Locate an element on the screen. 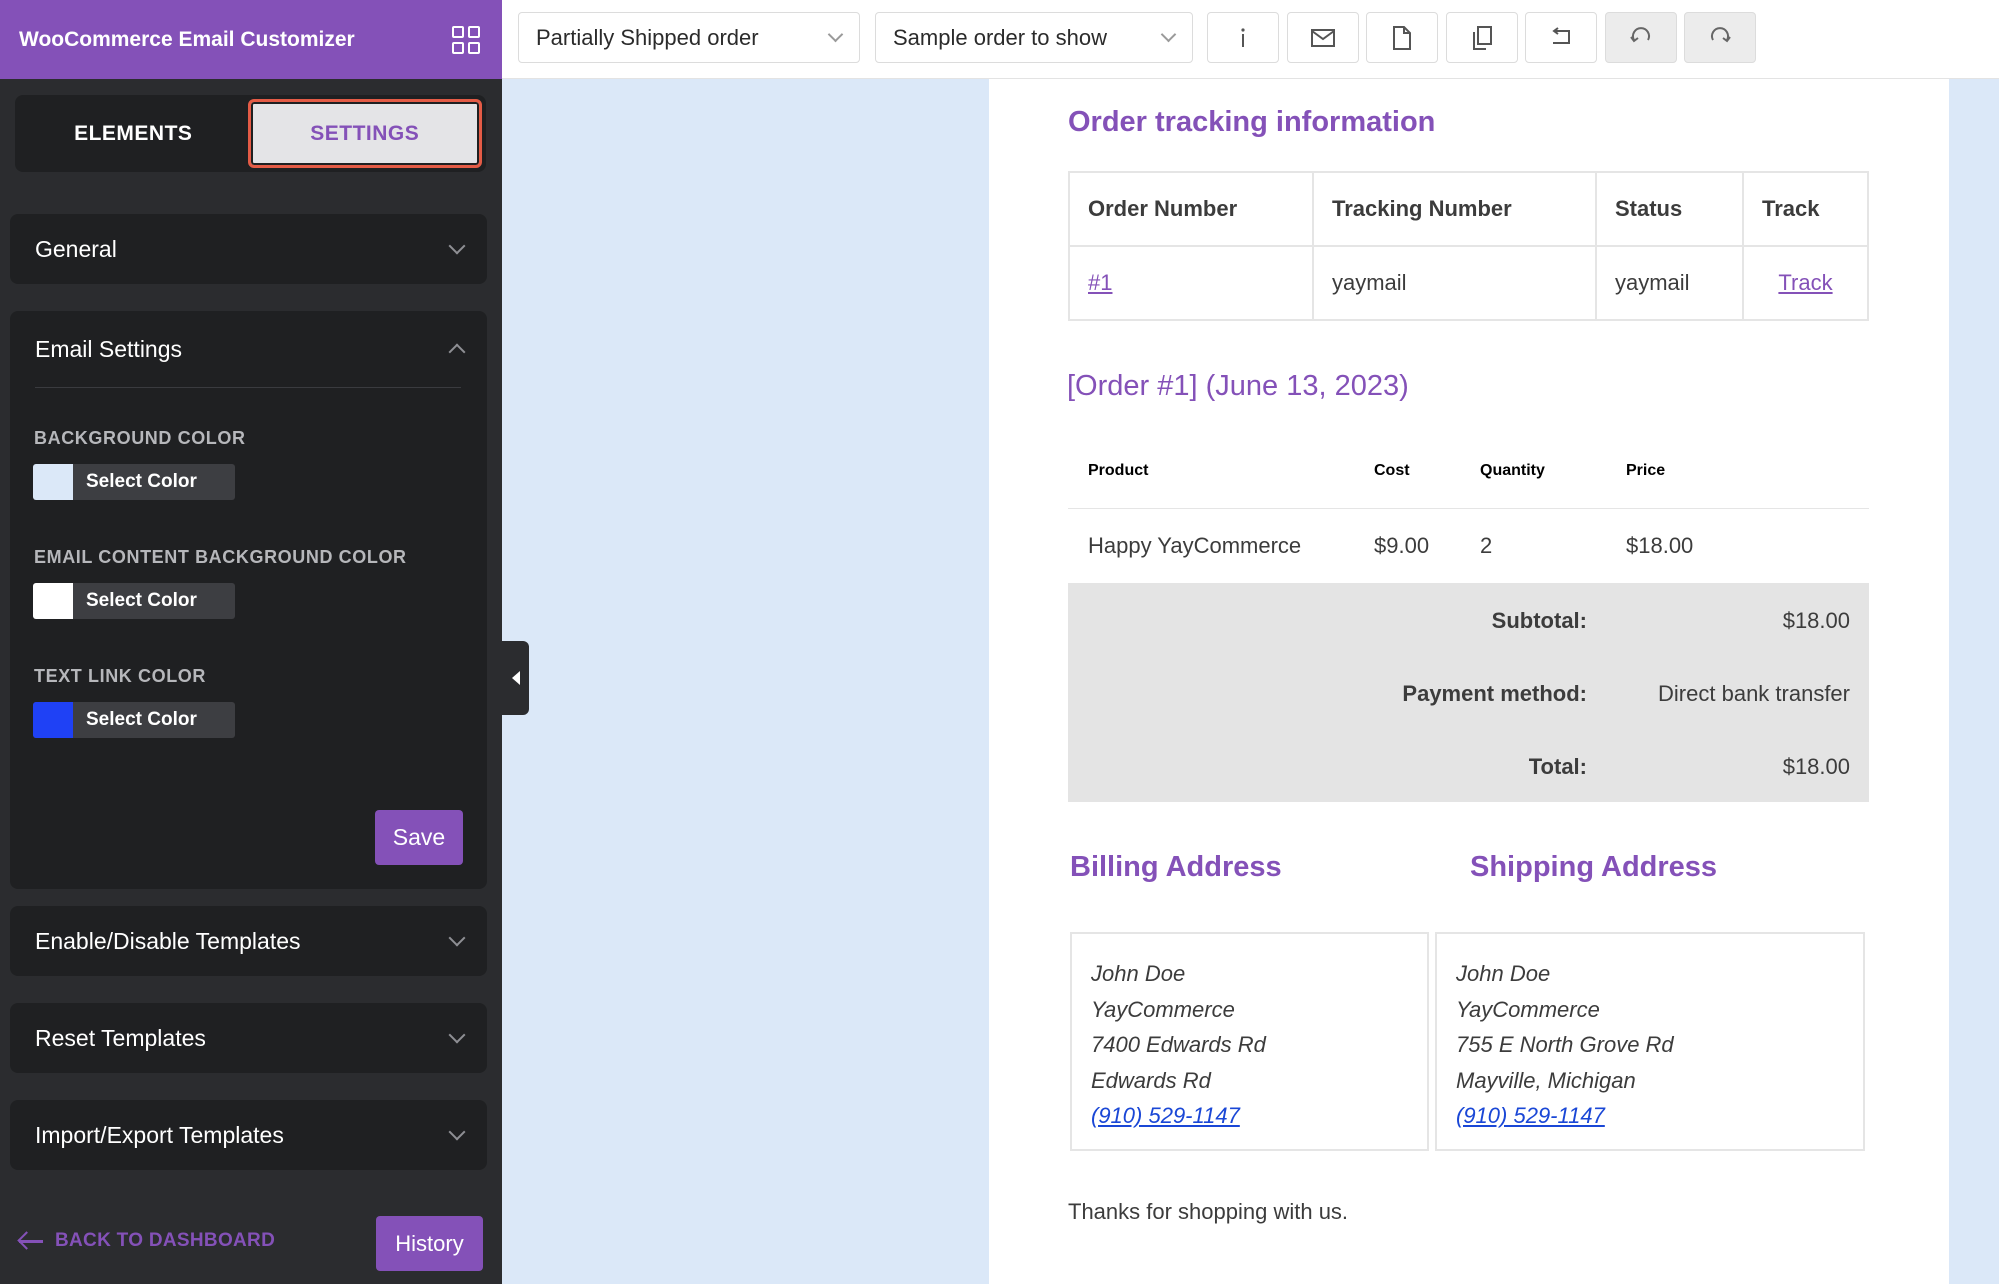 This screenshot has height=1284, width=1999. table-row: Happy YayCommerce $9.00 2 $18.00 is located at coordinates (1469, 546).